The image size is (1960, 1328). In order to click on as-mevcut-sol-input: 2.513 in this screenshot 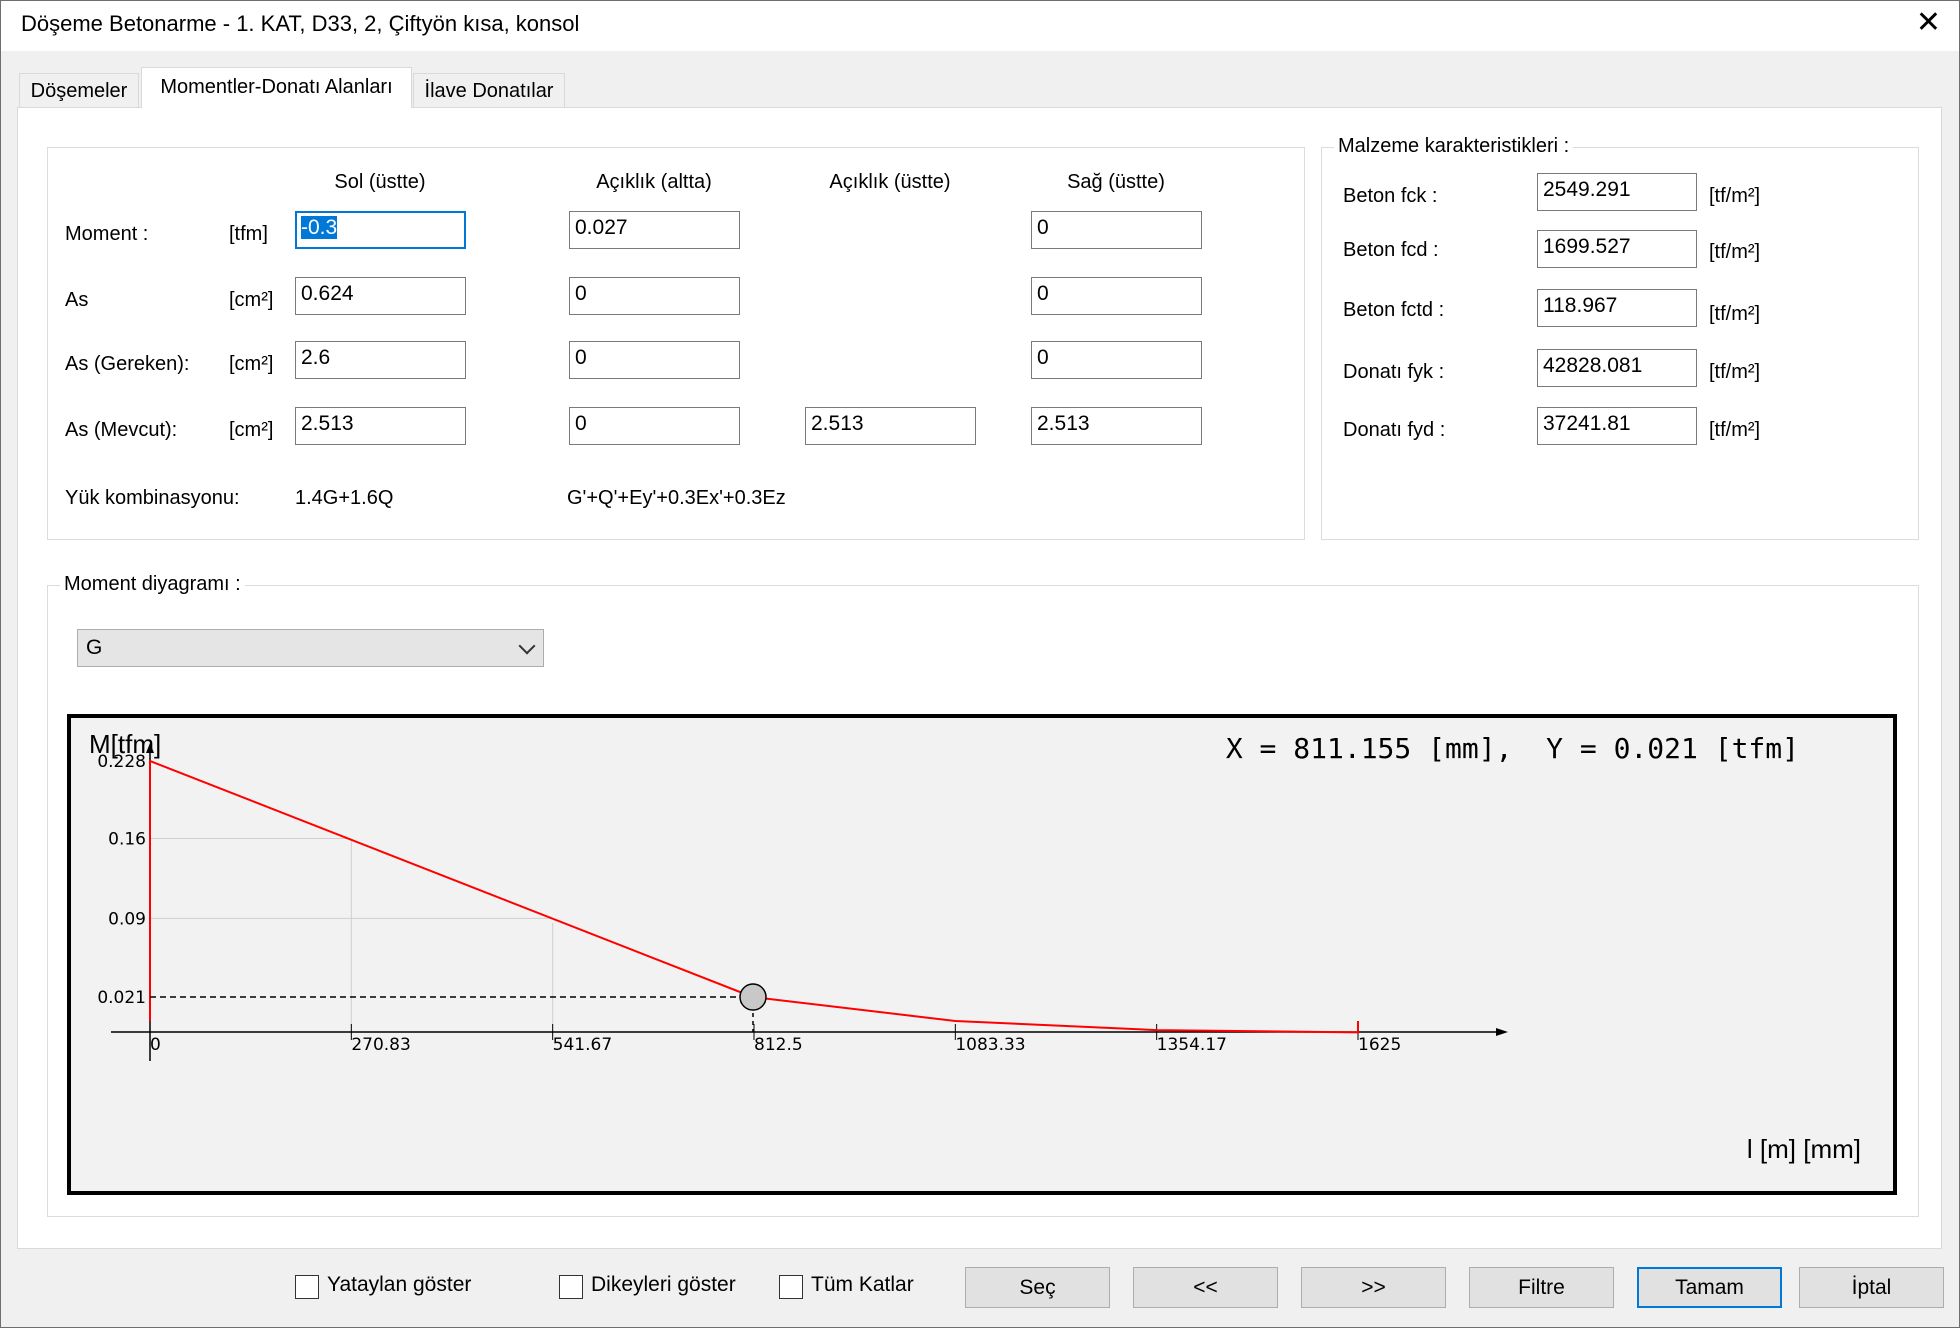, I will do `click(380, 426)`.